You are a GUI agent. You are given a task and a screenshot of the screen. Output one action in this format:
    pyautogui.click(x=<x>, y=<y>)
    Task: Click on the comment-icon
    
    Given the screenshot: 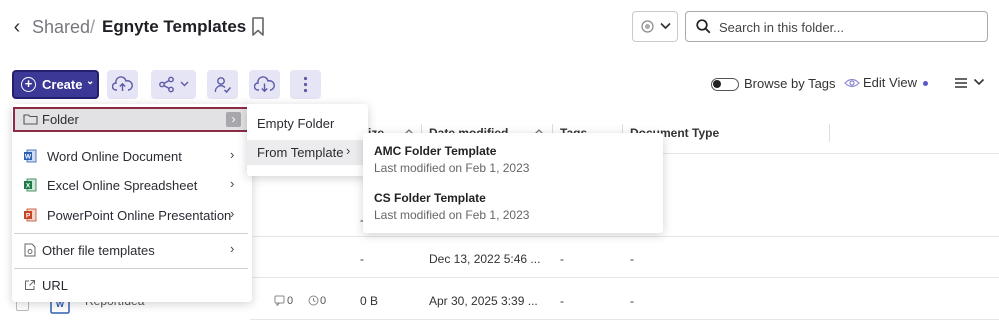 What is the action you would take?
    pyautogui.click(x=279, y=300)
    